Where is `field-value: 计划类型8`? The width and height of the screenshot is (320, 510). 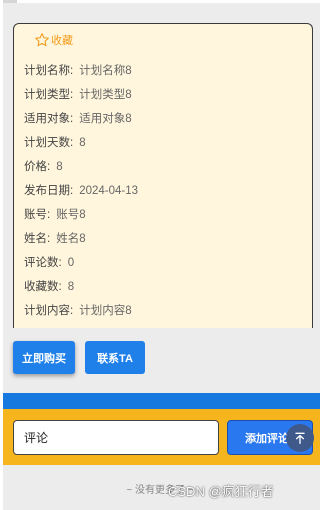
field-value: 计划类型8 is located at coordinates (105, 95).